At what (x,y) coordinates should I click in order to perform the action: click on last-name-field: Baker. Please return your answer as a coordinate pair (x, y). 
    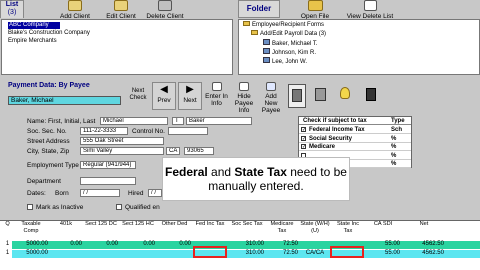
    Looking at the image, I should click on (219, 121).